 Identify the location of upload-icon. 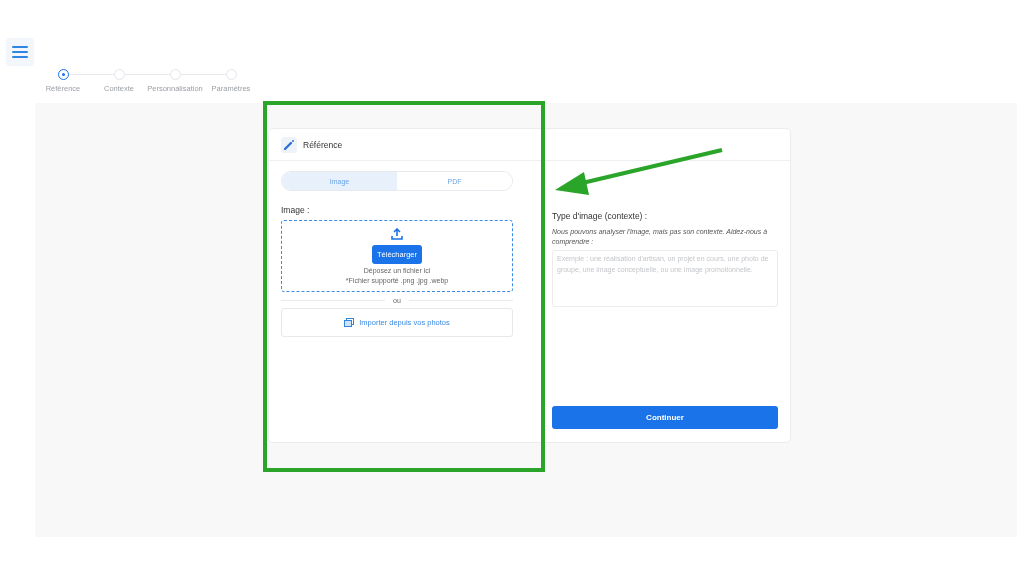
(397, 234).